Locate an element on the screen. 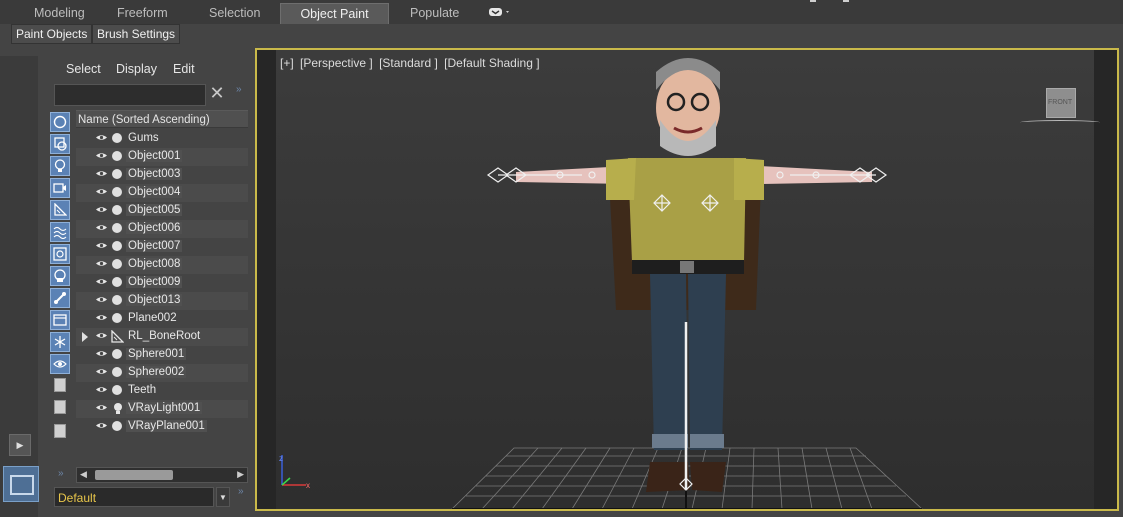 This screenshot has width=1123, height=517. list-item: Plane002 is located at coordinates (162, 319).